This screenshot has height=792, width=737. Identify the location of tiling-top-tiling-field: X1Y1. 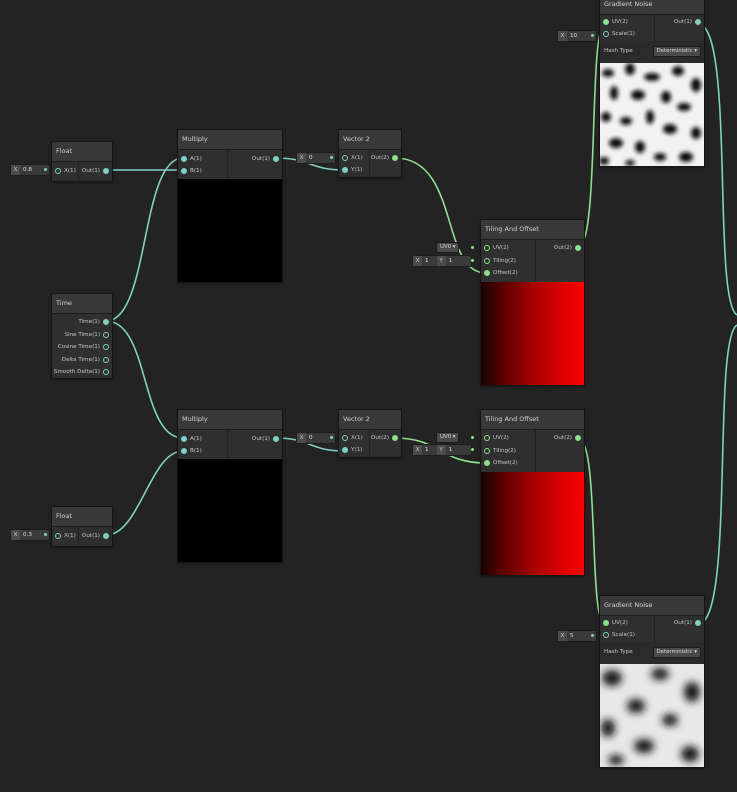
(442, 261).